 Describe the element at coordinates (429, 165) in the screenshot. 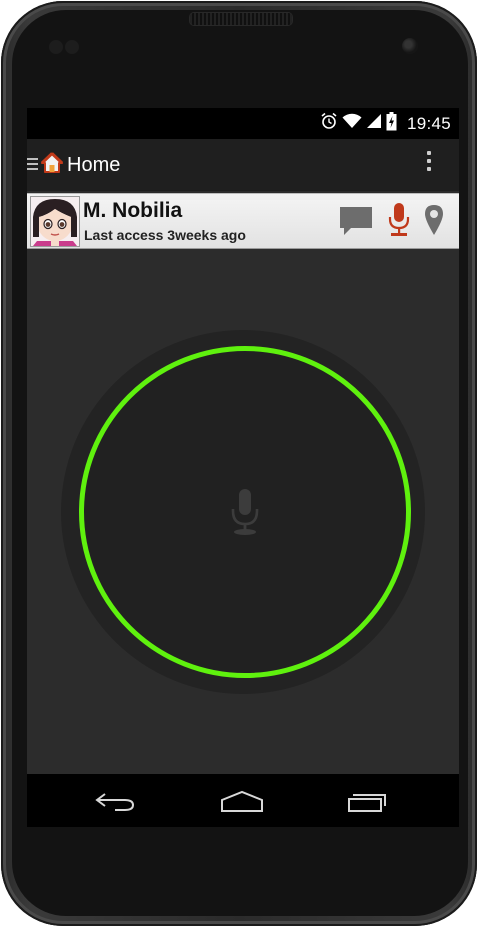

I see `overflow-menu-icon` at that location.